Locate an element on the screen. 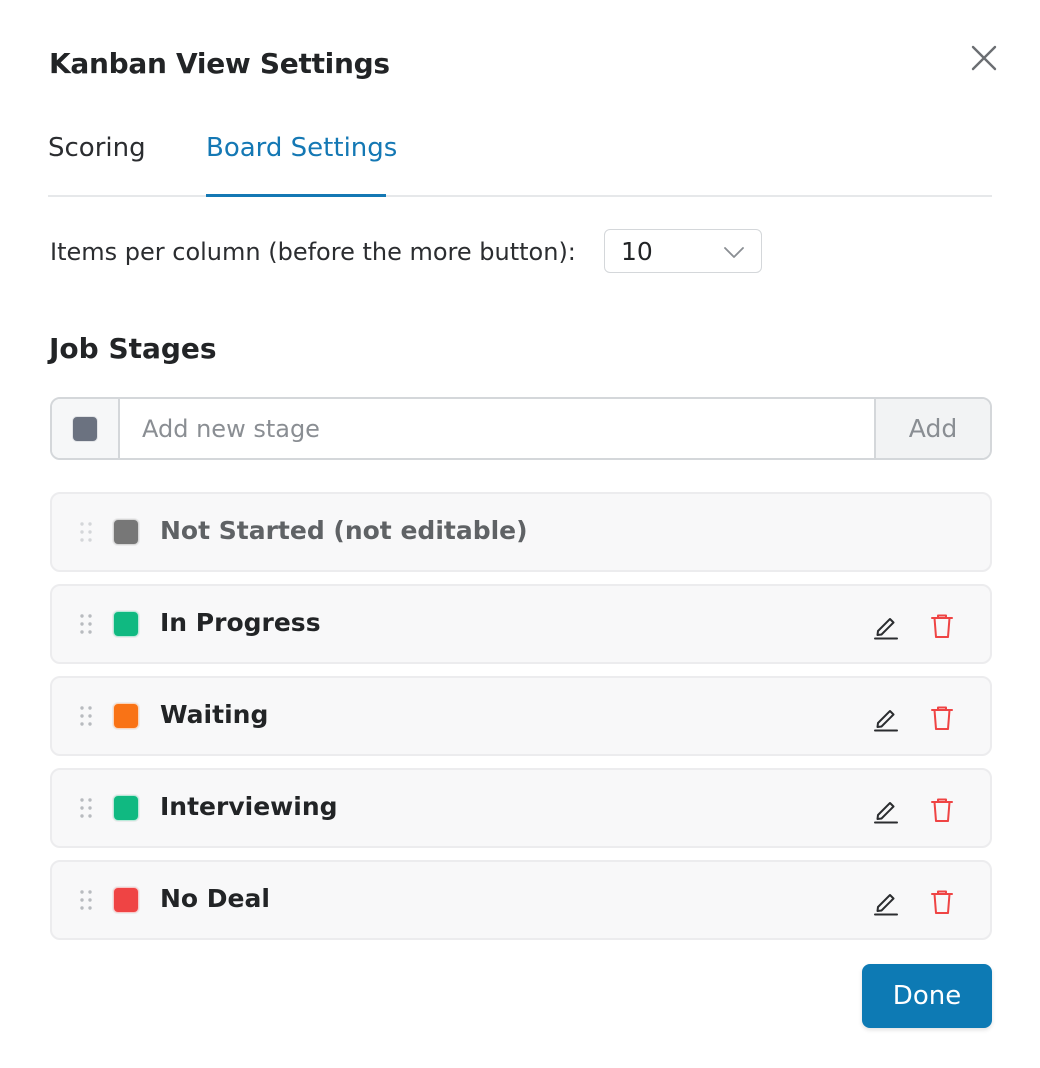 The image size is (1040, 1068). chevron-down-icon is located at coordinates (734, 252).